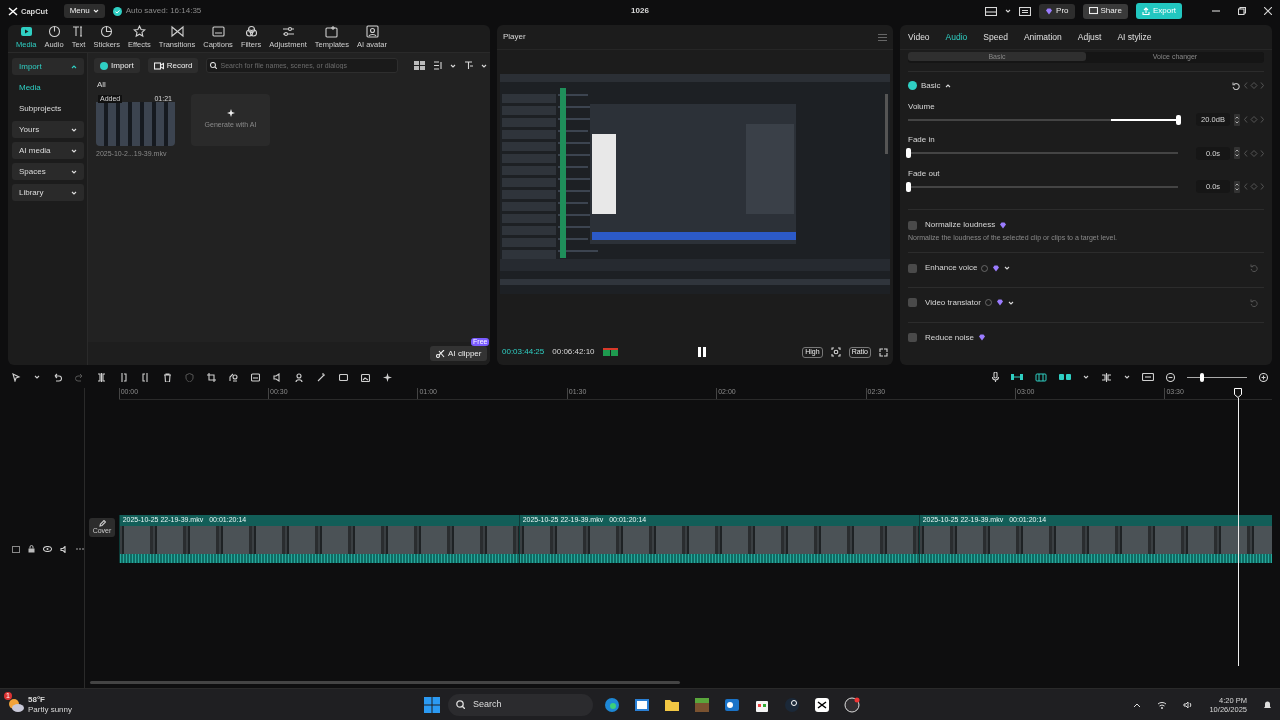 The height and width of the screenshot is (720, 1280). Describe the element at coordinates (469, 65) in the screenshot. I see `filter-icon` at that location.